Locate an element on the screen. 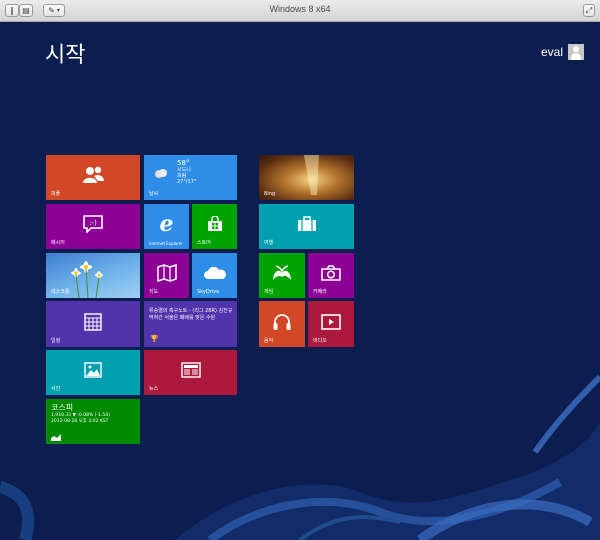 This screenshot has height=540, width=600. tile-bing: Bing is located at coordinates (306, 177).